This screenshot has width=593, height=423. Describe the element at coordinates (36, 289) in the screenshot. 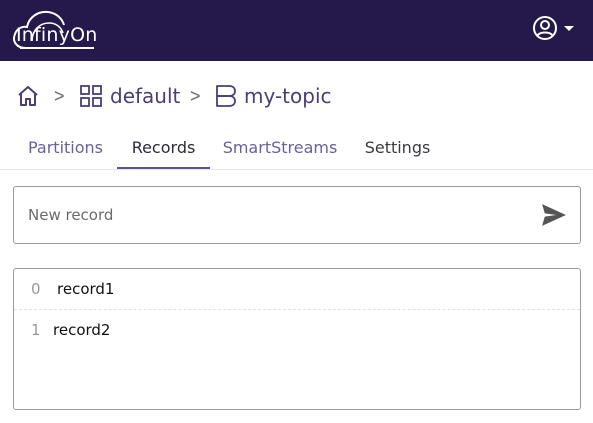

I see `record-offset: 0` at that location.